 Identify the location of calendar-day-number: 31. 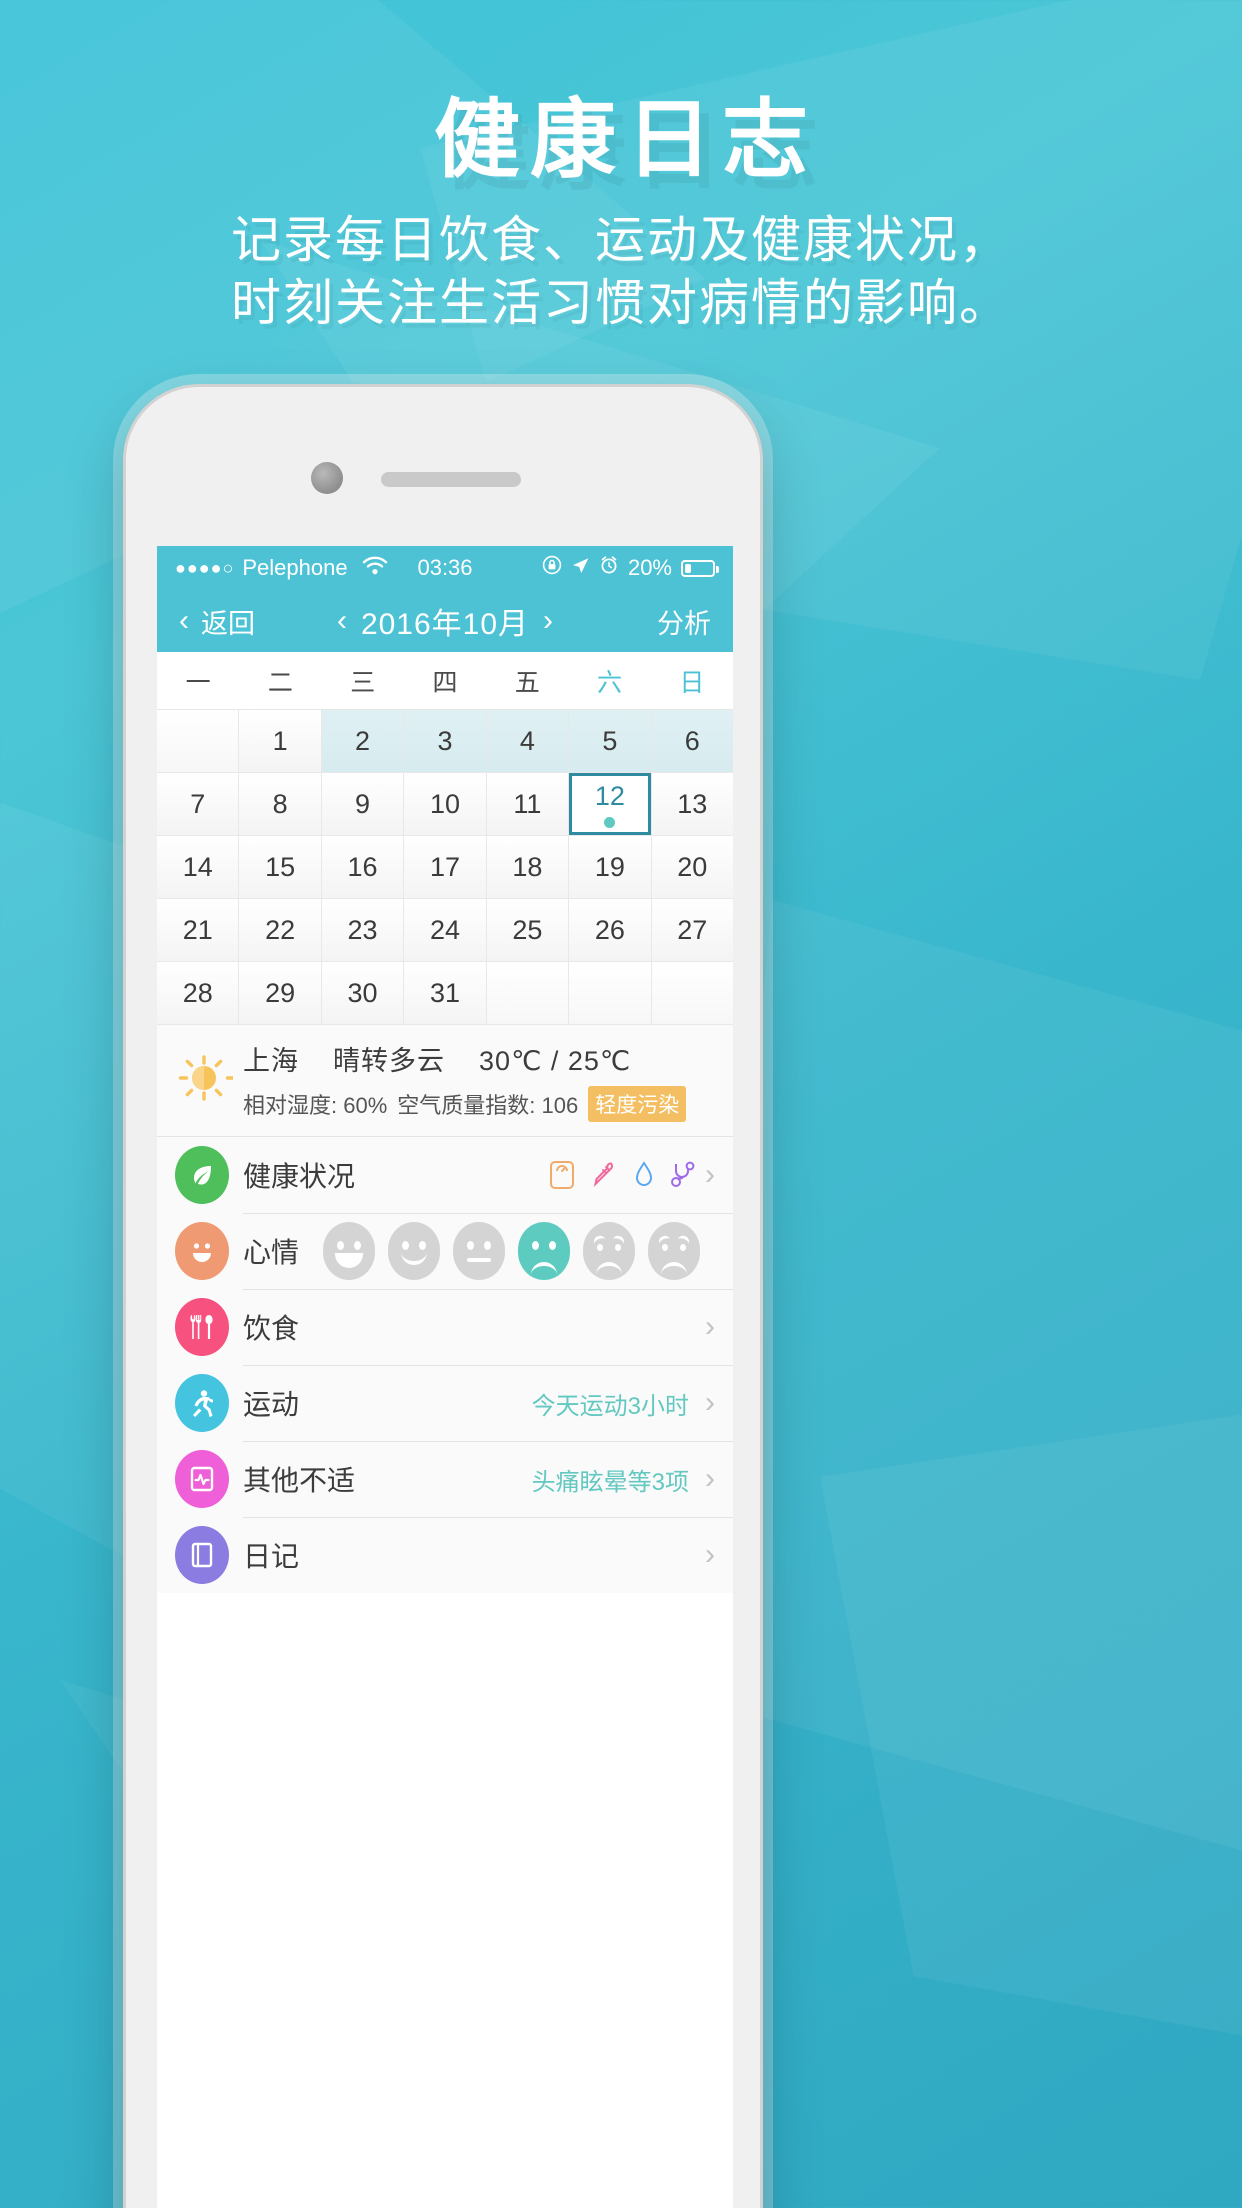
(445, 992).